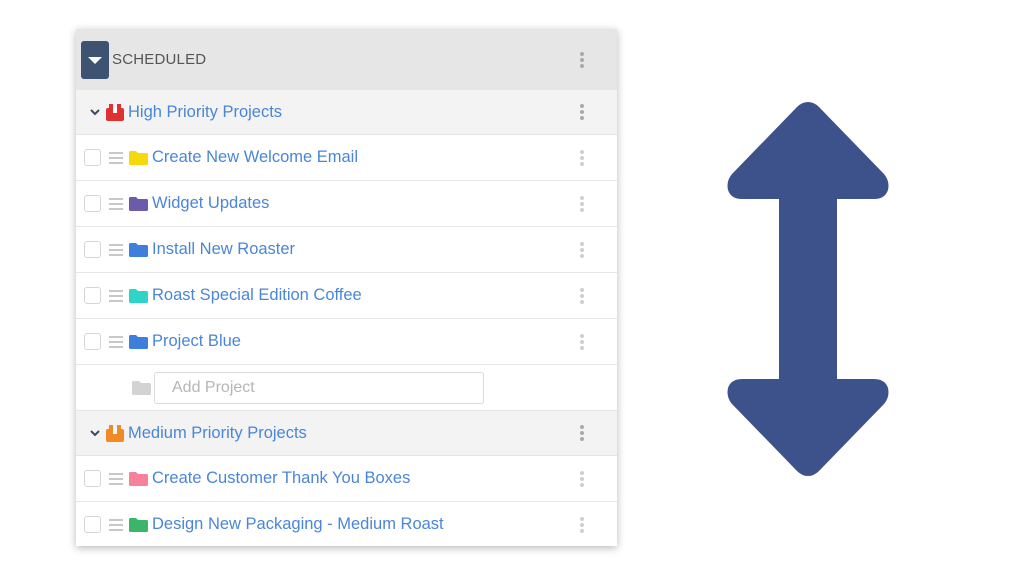 The width and height of the screenshot is (1024, 576). Describe the element at coordinates (159, 59) in the screenshot. I see `section-title: SCHEDULED` at that location.